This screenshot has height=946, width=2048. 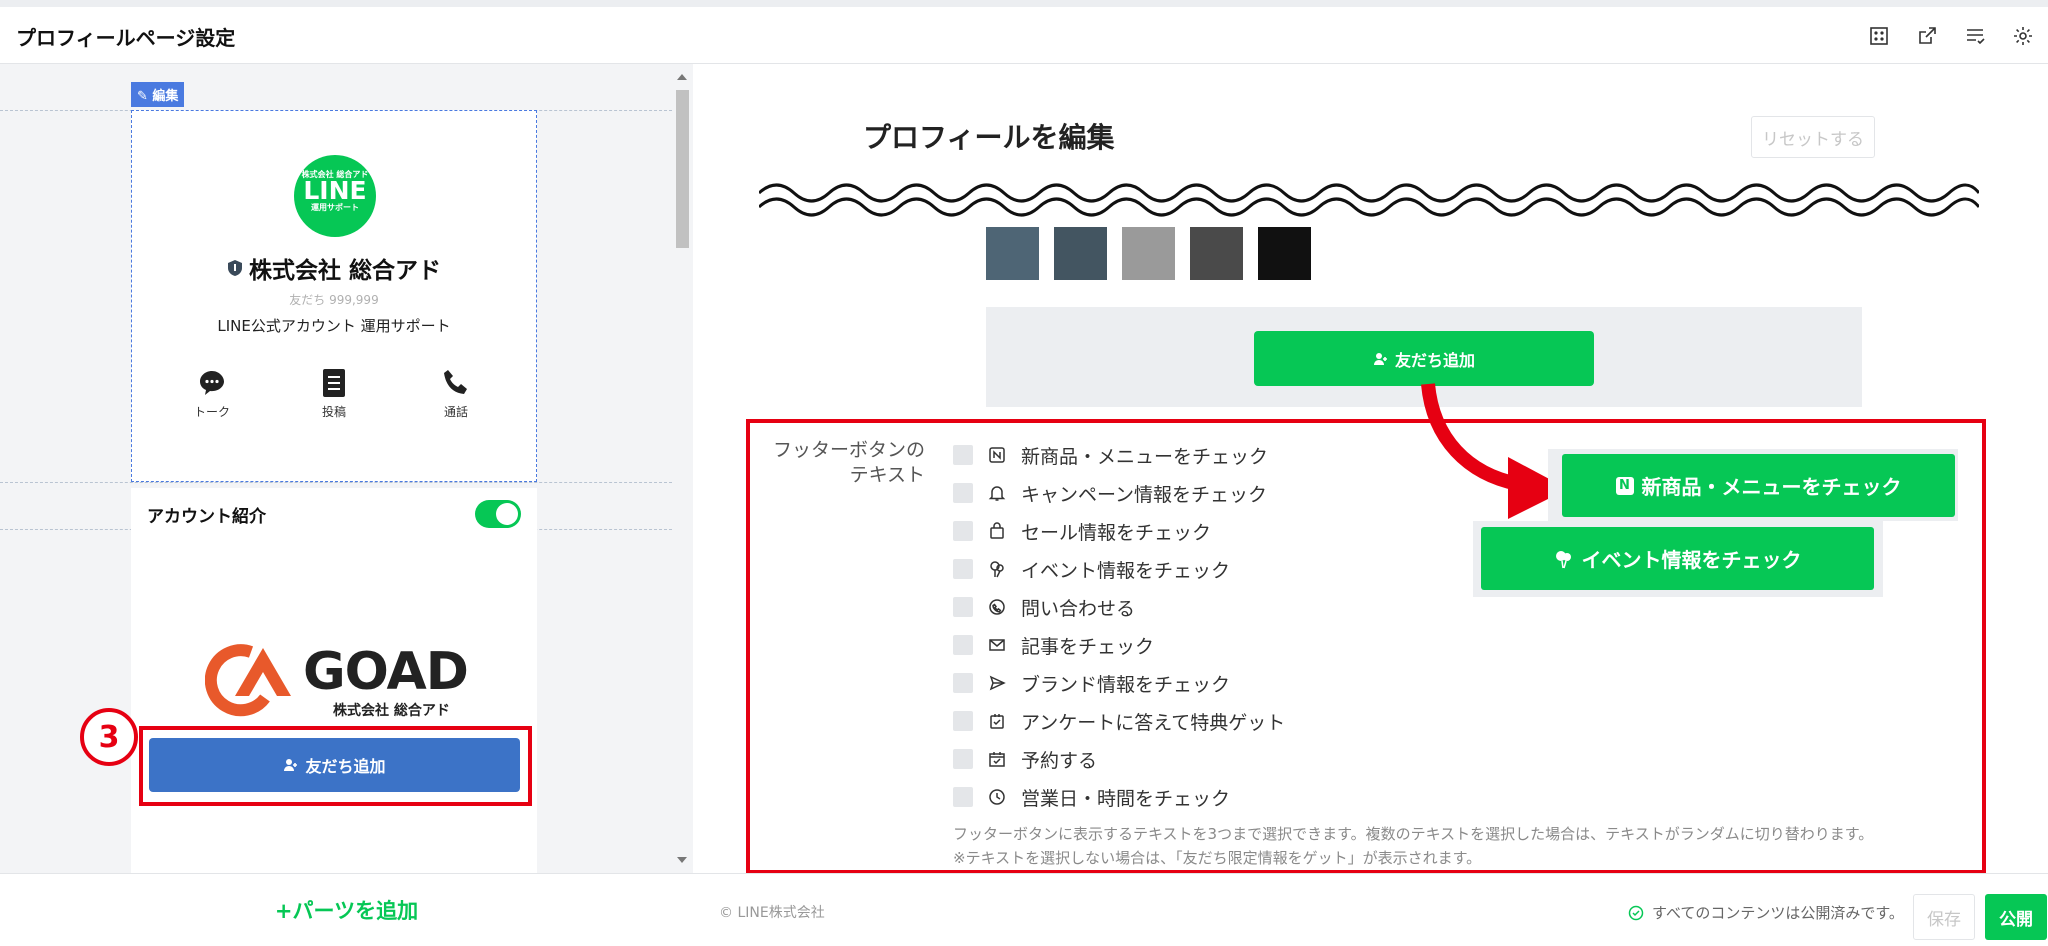 I want to click on footer-option: 問い合わせる, so click(x=1119, y=607).